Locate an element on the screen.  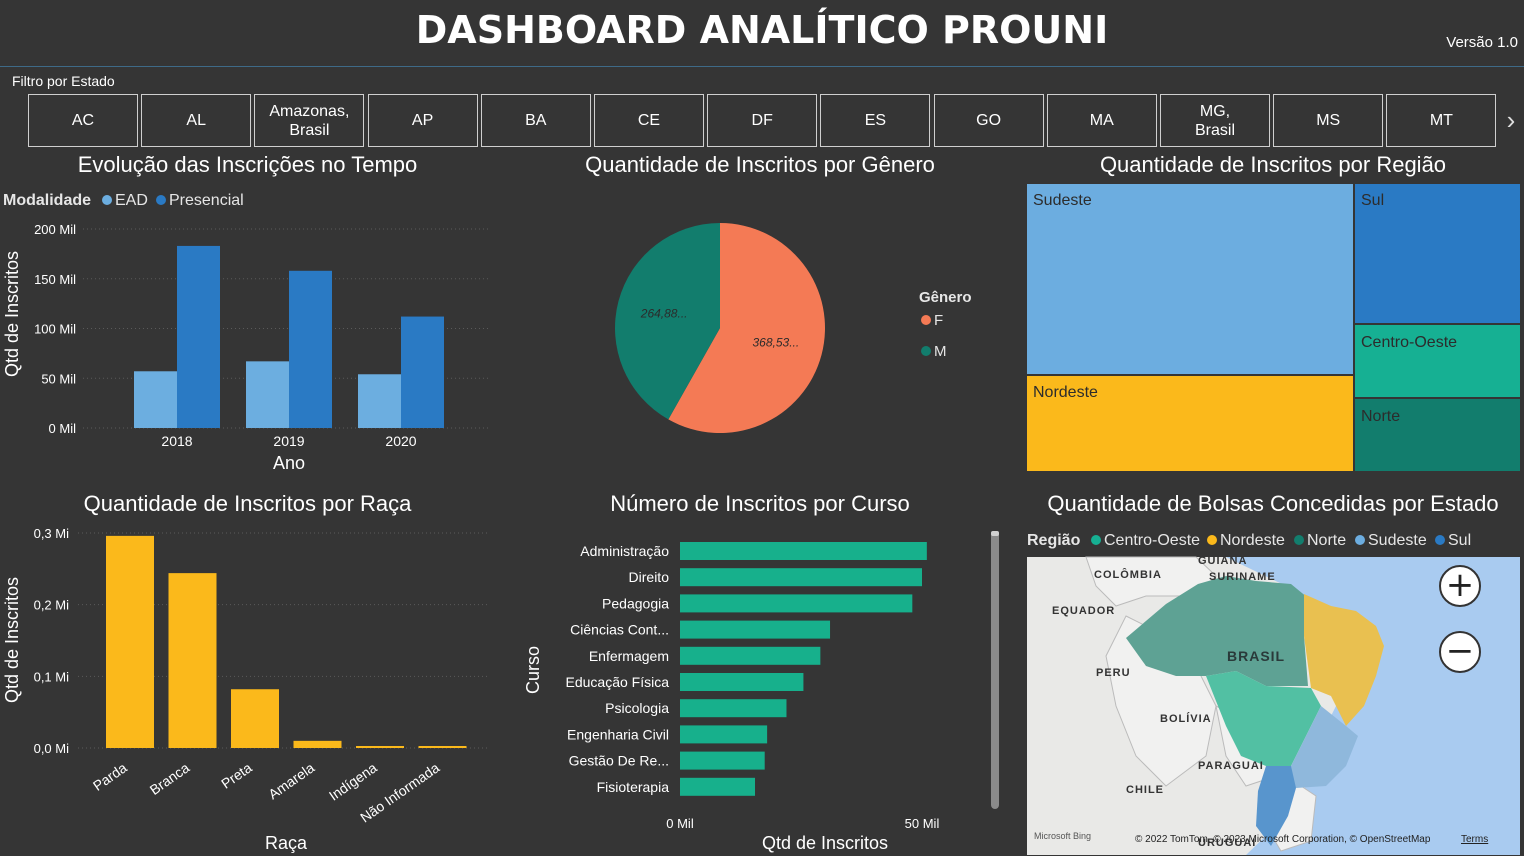
version-label: Versão 1.0 is located at coordinates (1482, 42).